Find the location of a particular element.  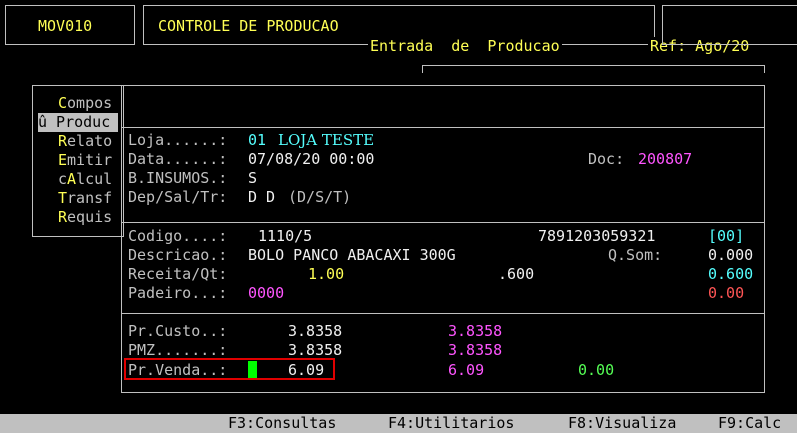

header-bracket-right is located at coordinates (764, 69).